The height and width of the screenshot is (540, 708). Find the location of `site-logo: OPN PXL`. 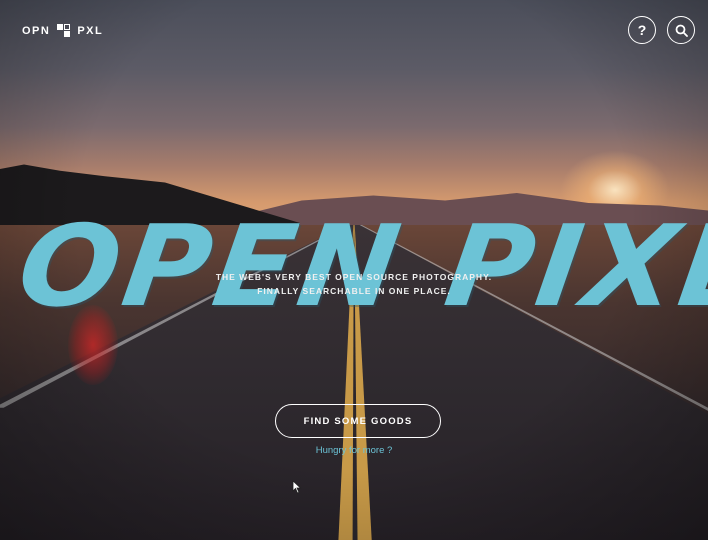

site-logo: OPN PXL is located at coordinates (62, 30).